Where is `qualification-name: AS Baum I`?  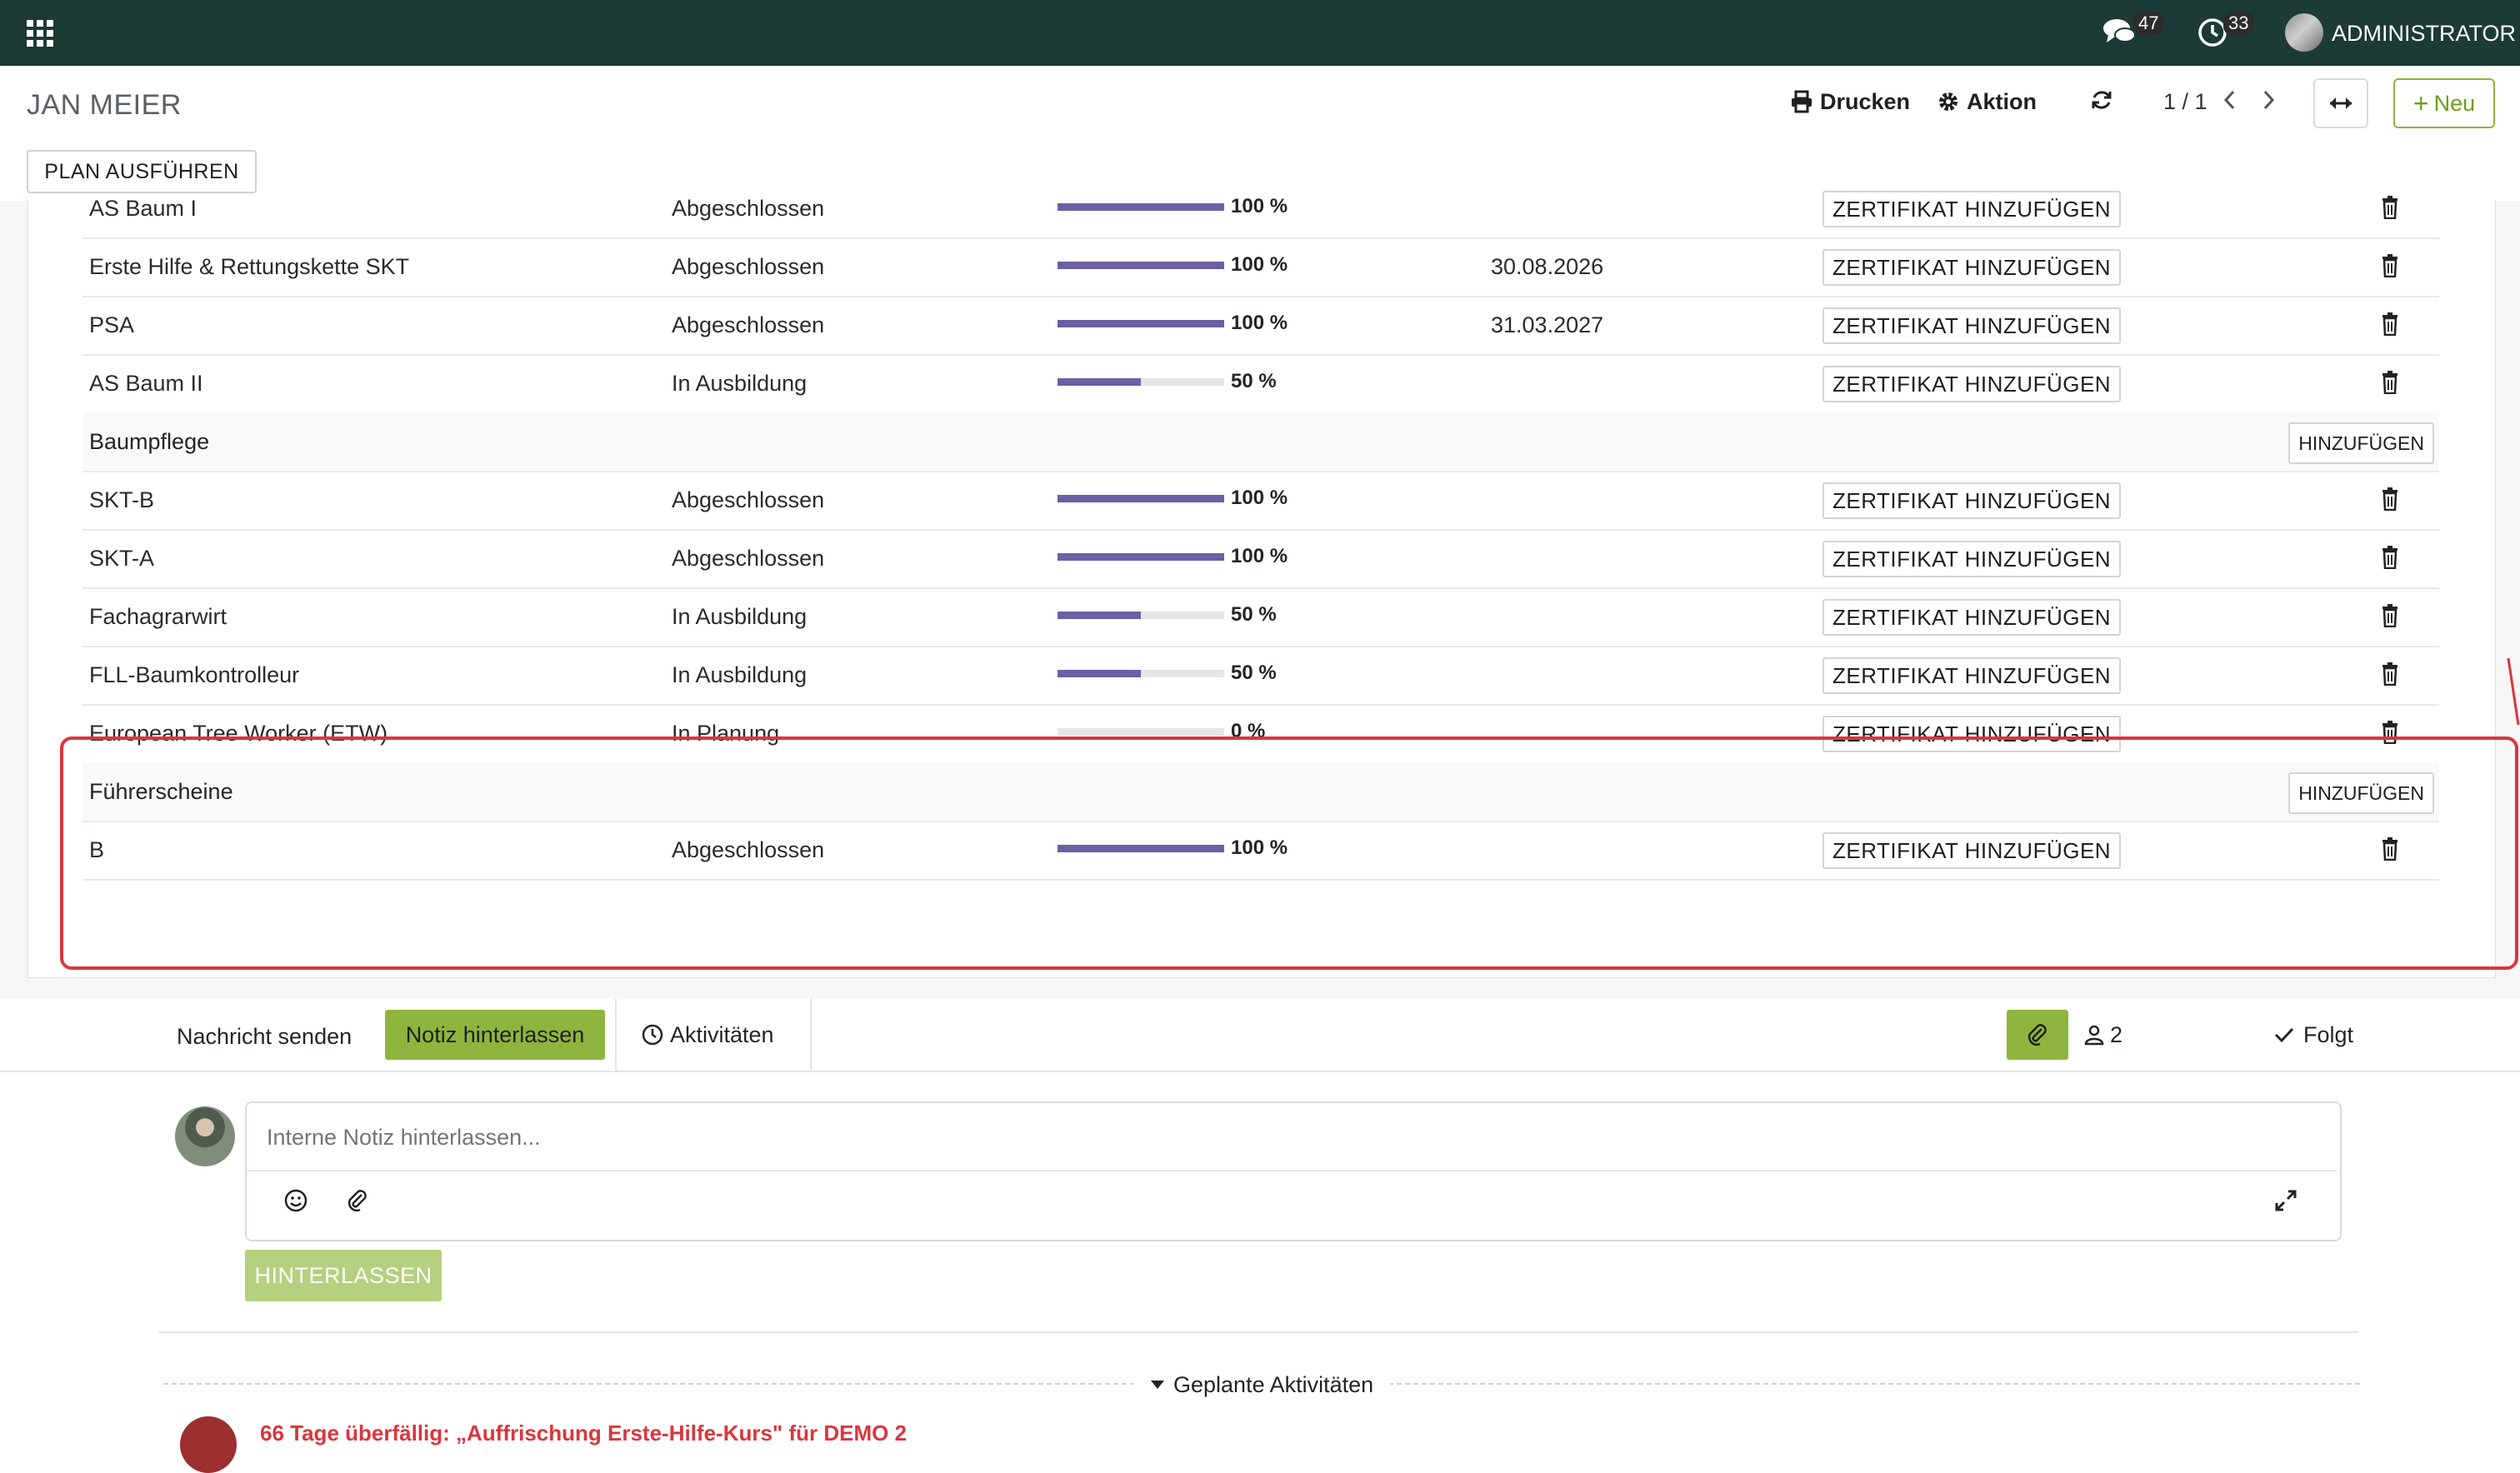 qualification-name: AS Baum I is located at coordinates (143, 209).